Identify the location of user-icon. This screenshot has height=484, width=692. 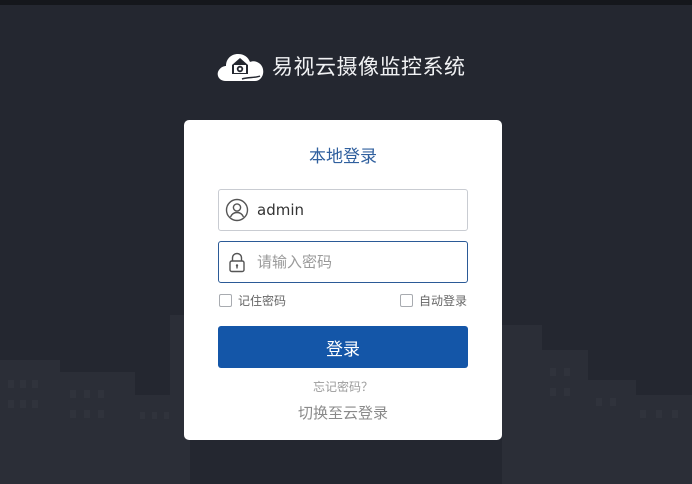
(237, 210).